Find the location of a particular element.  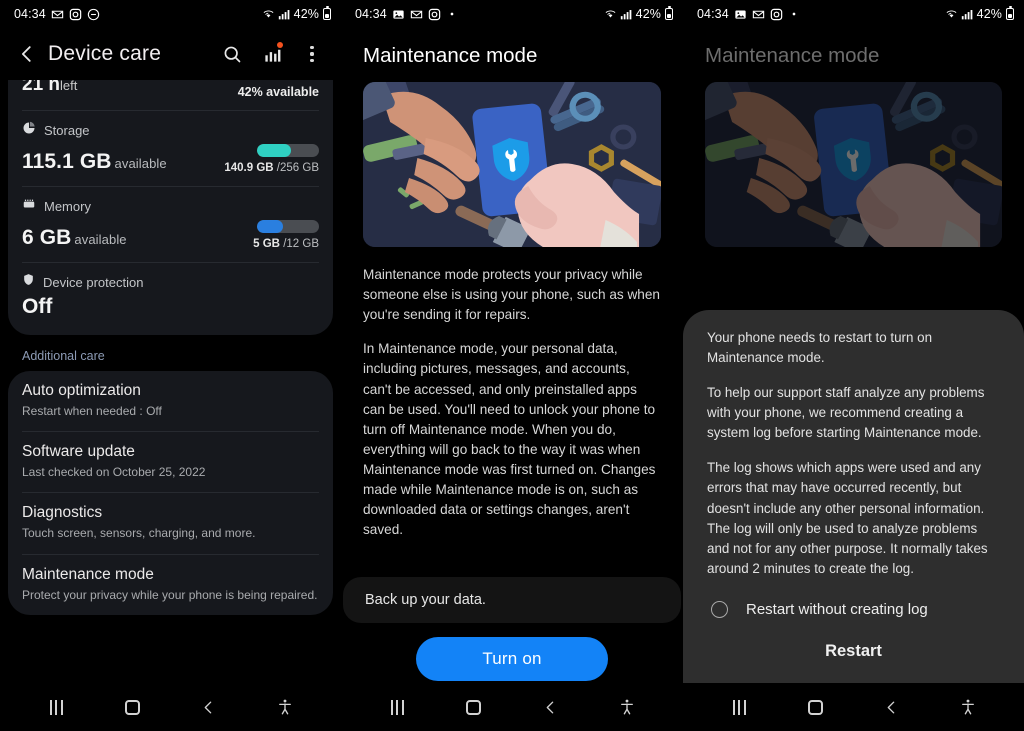

back-arrow-icon is located at coordinates (27, 54).